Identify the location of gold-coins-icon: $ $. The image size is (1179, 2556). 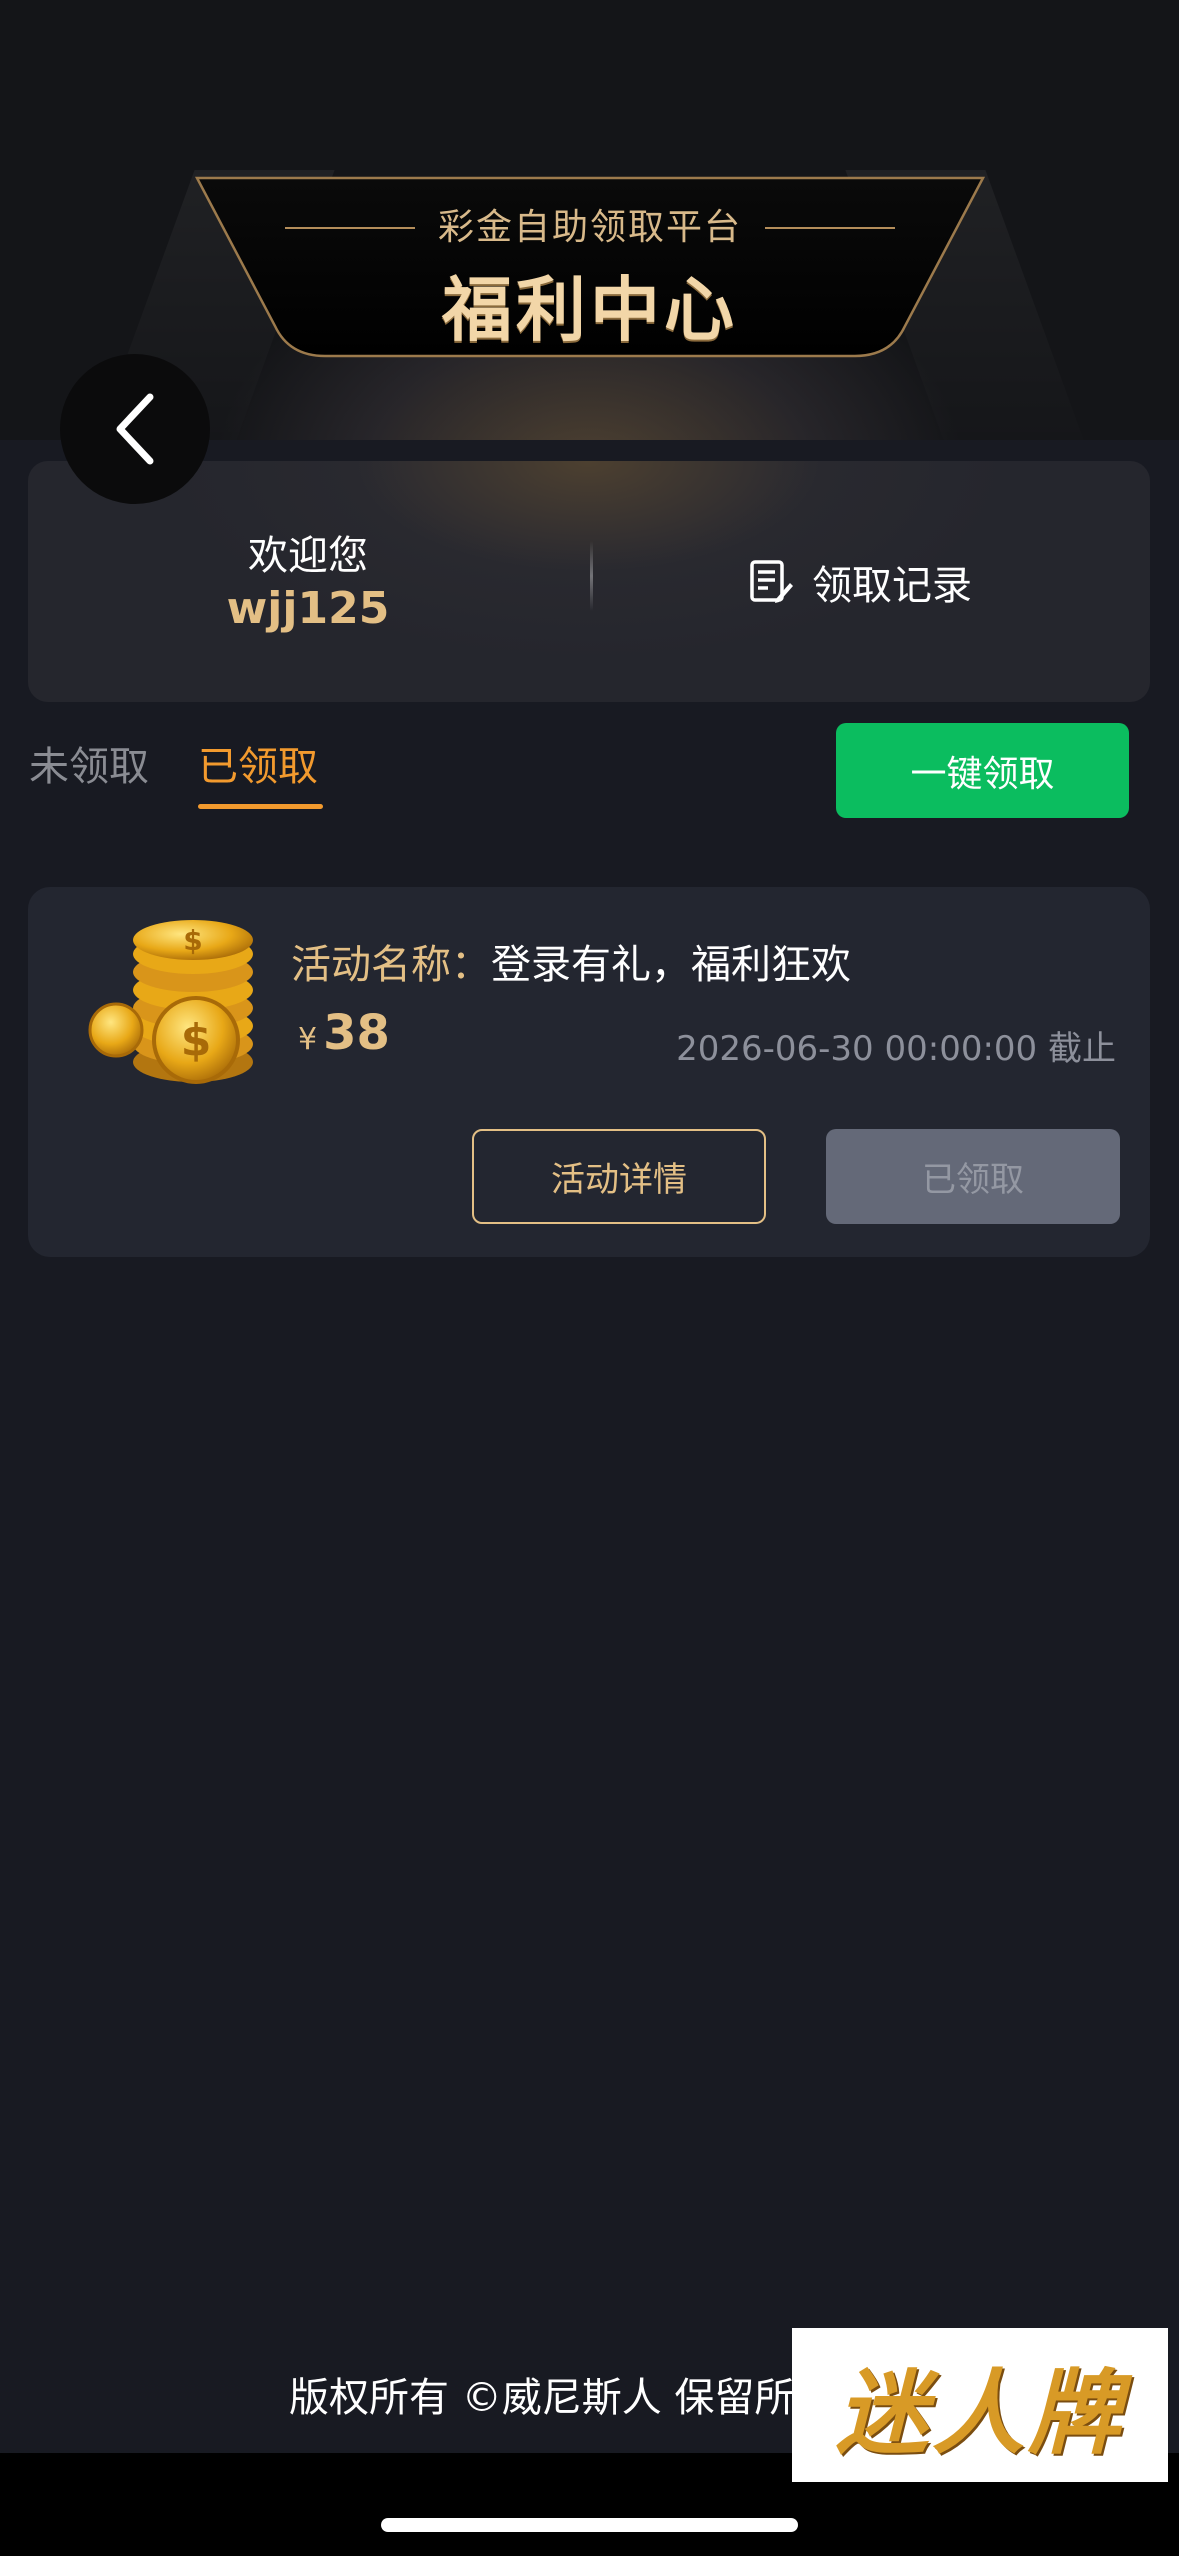
(170, 1002).